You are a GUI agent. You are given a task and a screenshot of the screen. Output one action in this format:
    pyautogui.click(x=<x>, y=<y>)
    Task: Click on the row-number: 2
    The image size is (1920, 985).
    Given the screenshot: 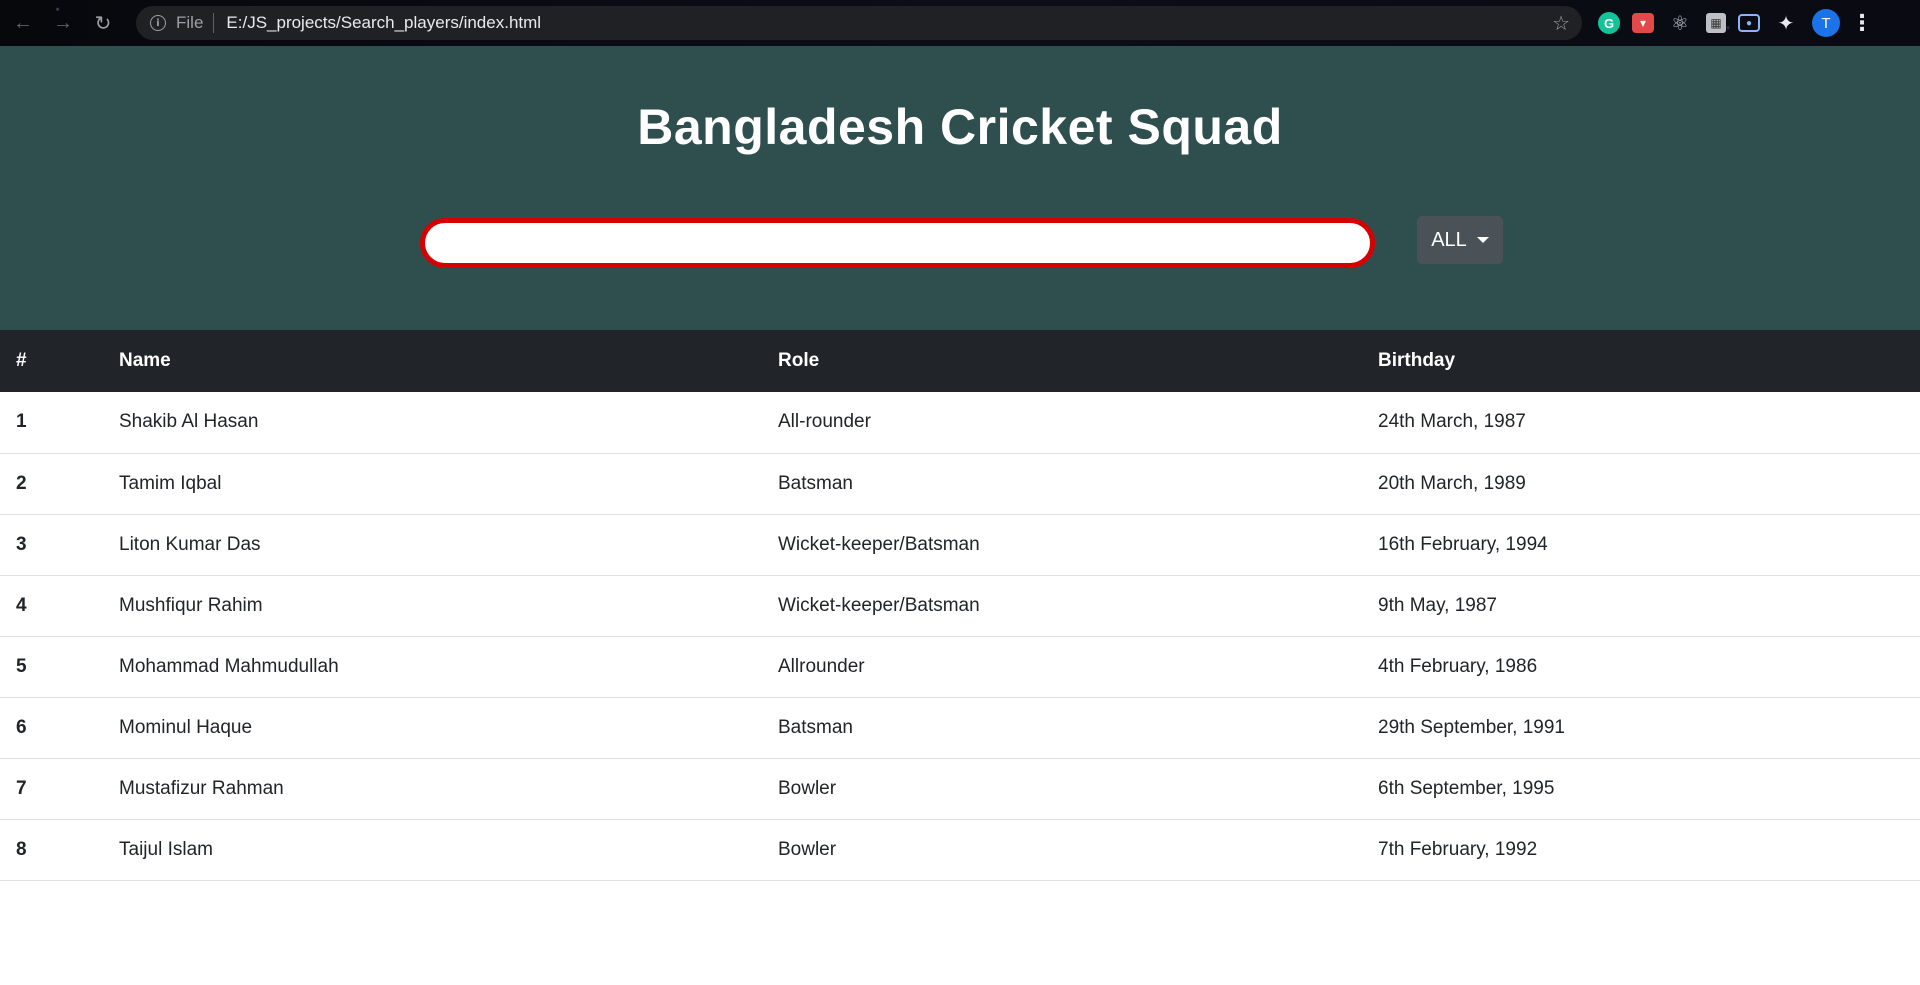 What is the action you would take?
    pyautogui.click(x=51, y=484)
    